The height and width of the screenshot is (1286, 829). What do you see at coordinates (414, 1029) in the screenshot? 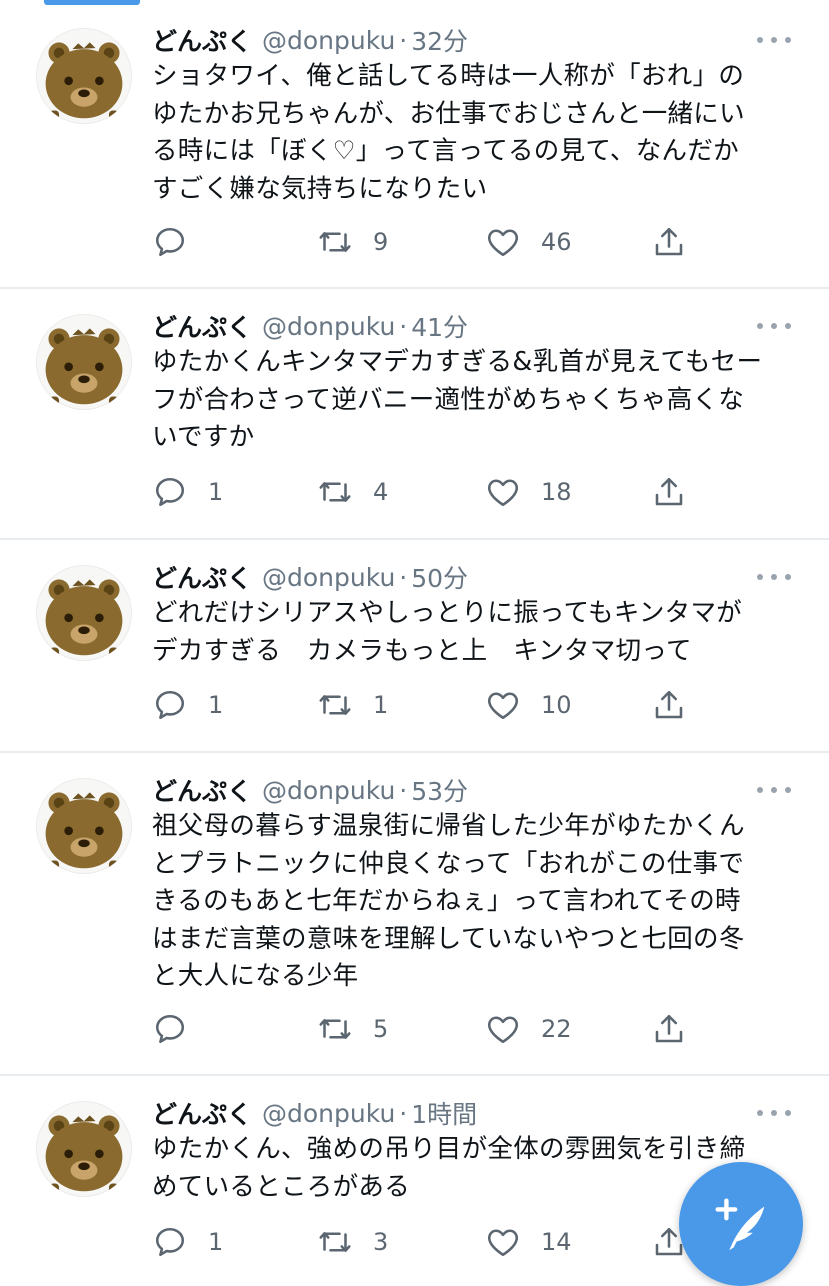
I see `tweet-actions: 5 22` at bounding box center [414, 1029].